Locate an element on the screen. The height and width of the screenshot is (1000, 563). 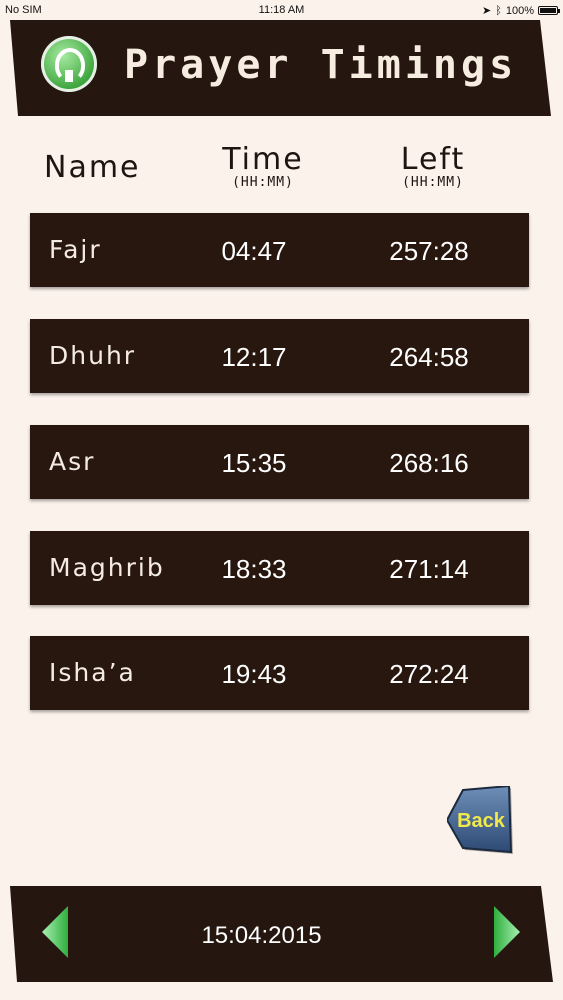
column-left-unit: (HH:MM) is located at coordinates (433, 182).